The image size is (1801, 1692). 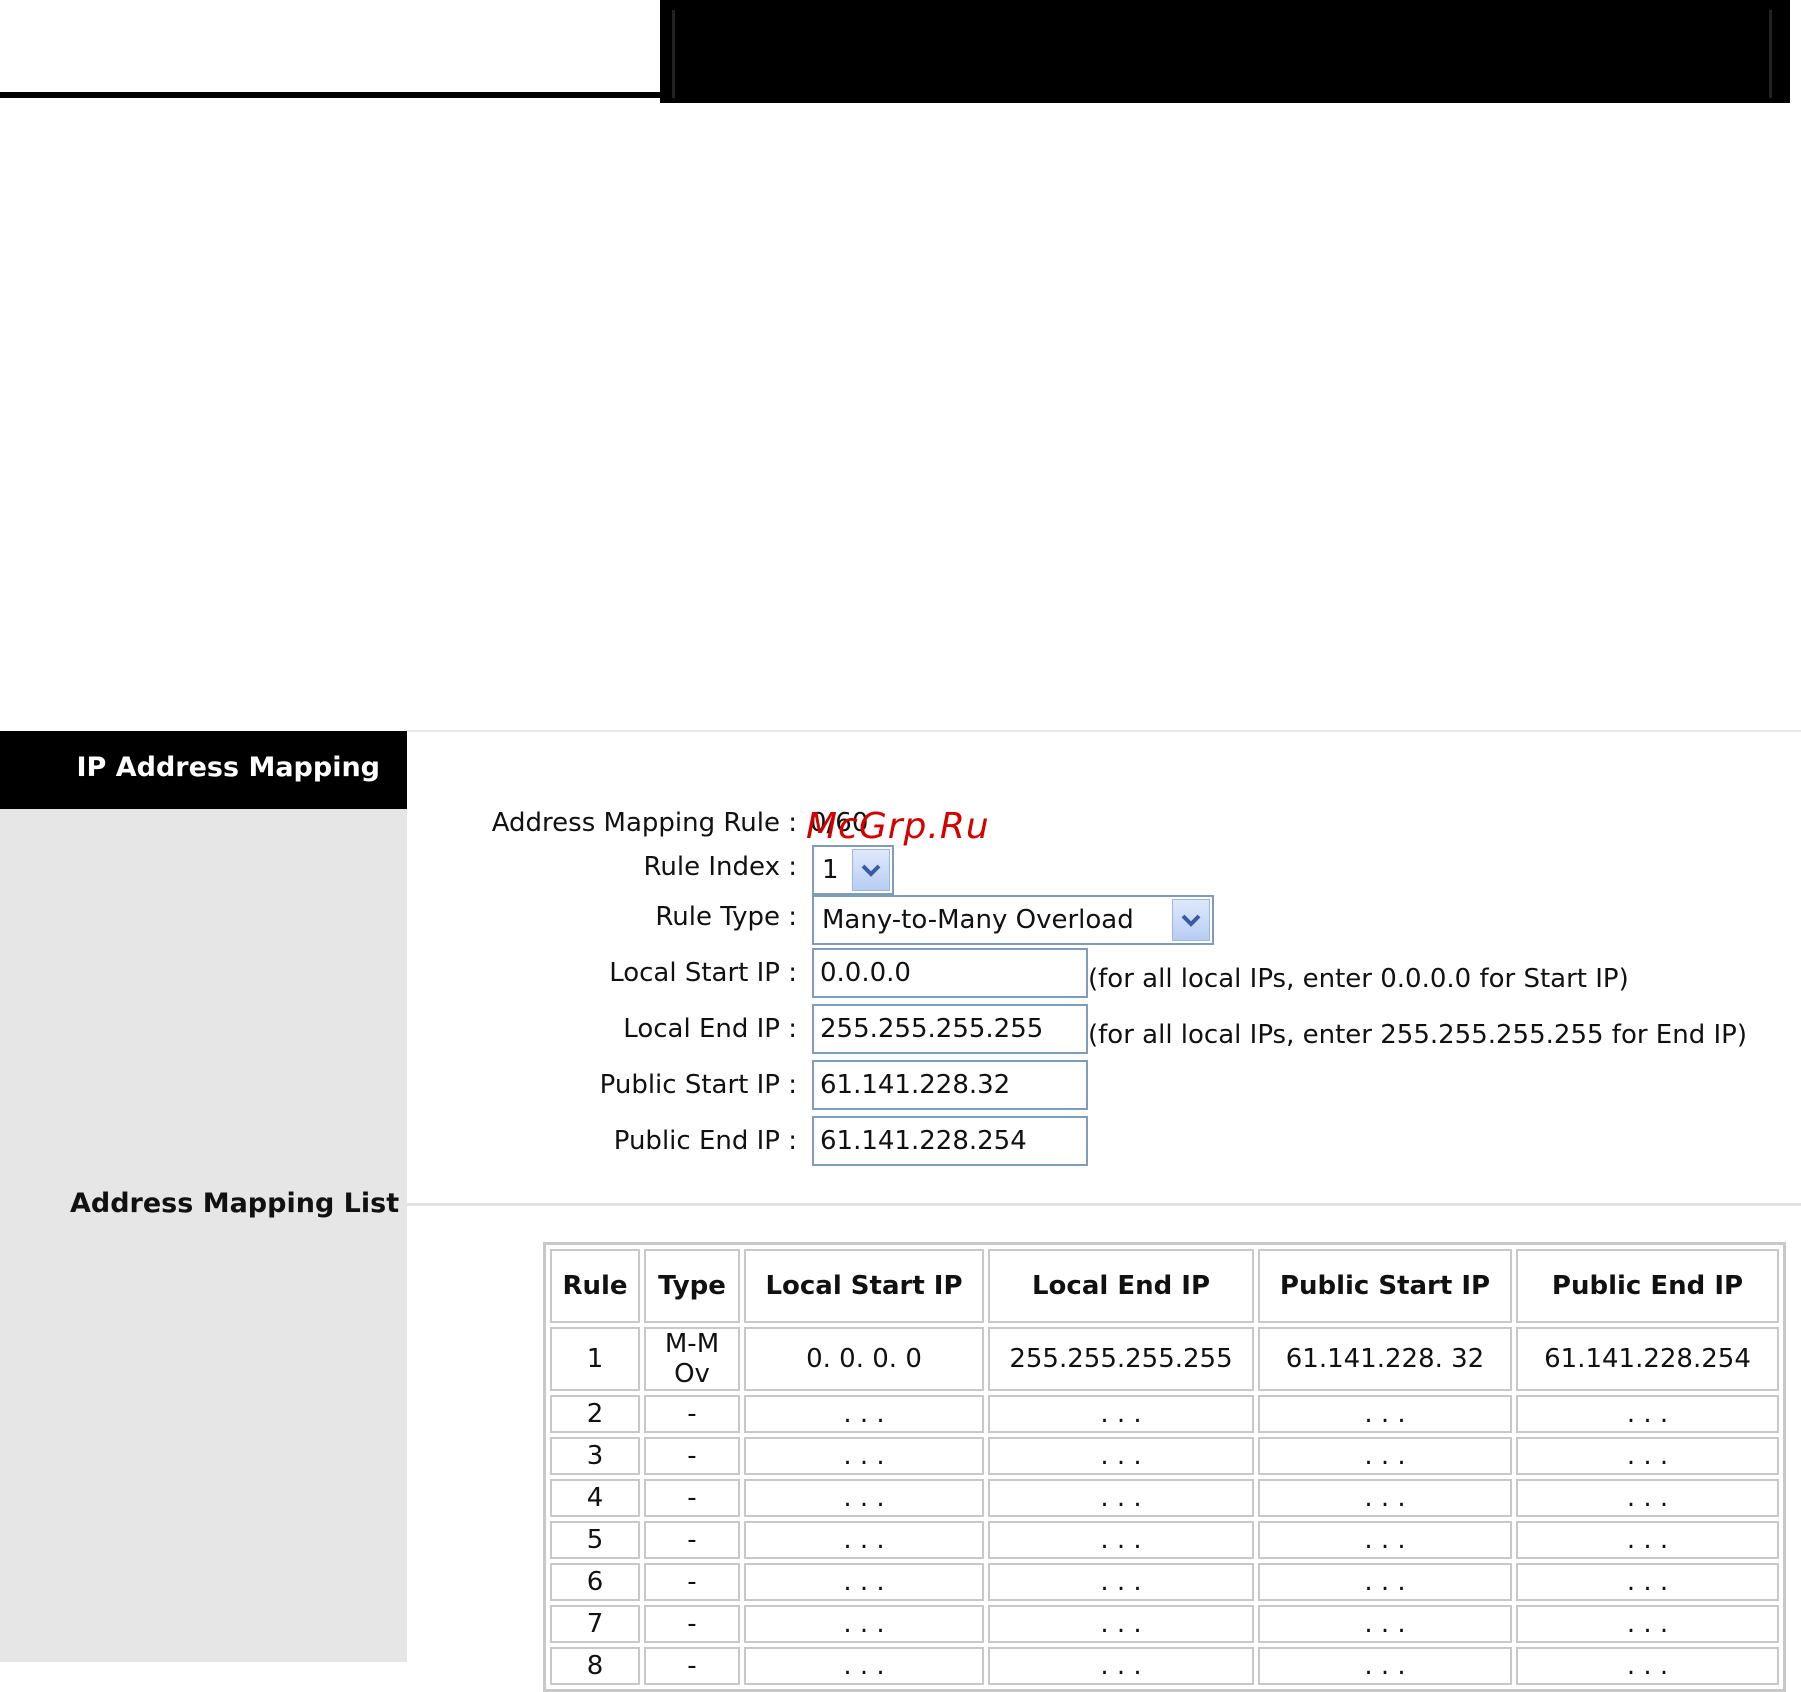 I want to click on column-header-public-end-ip: Public End IP, so click(x=1647, y=1286).